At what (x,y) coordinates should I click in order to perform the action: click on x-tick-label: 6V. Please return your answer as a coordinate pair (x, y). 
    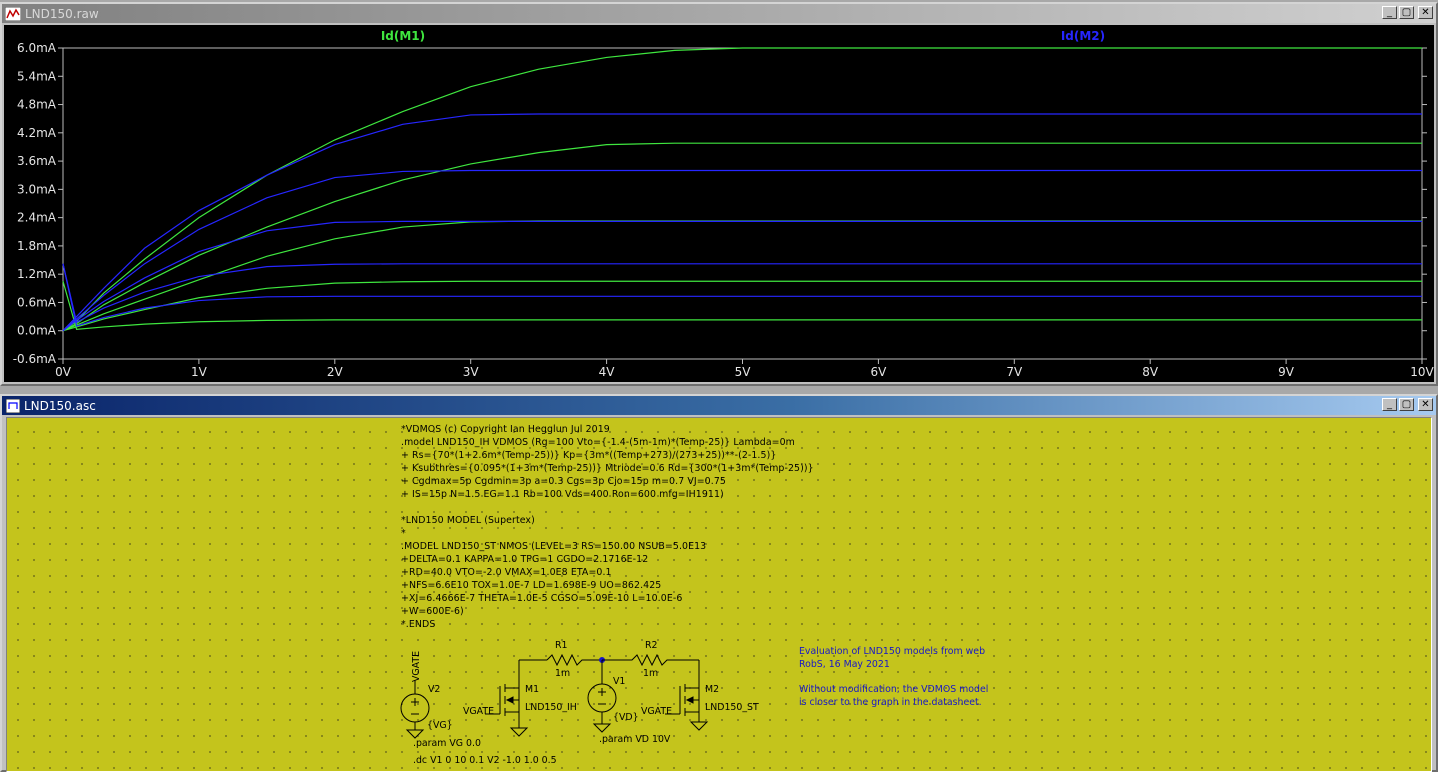
    Looking at the image, I should click on (878, 372).